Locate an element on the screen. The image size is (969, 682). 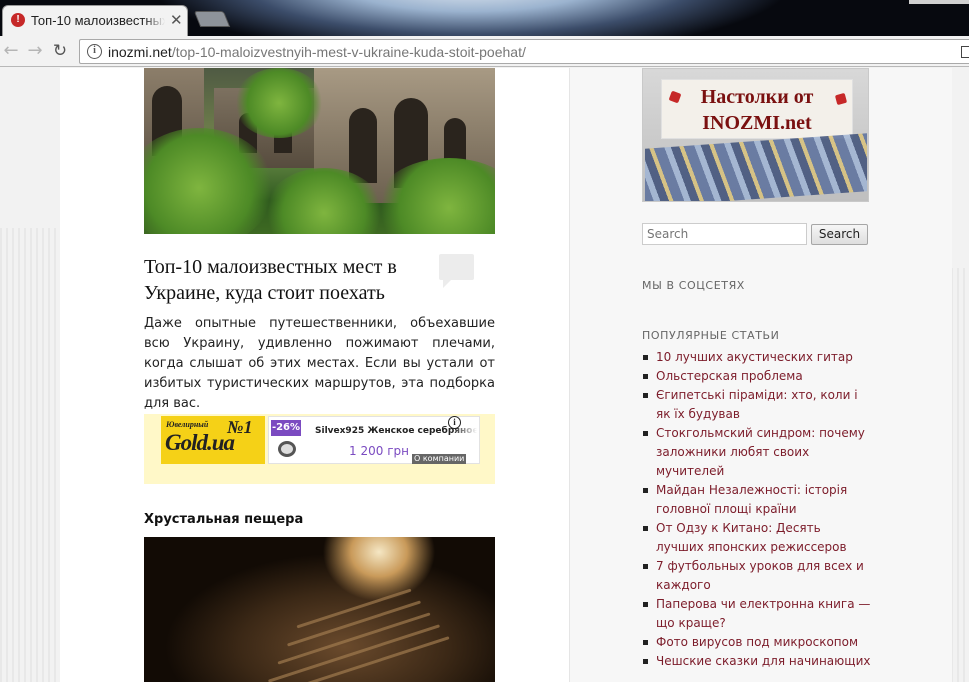
ad-logo-subtitle: Ювелирный is located at coordinates (187, 424).